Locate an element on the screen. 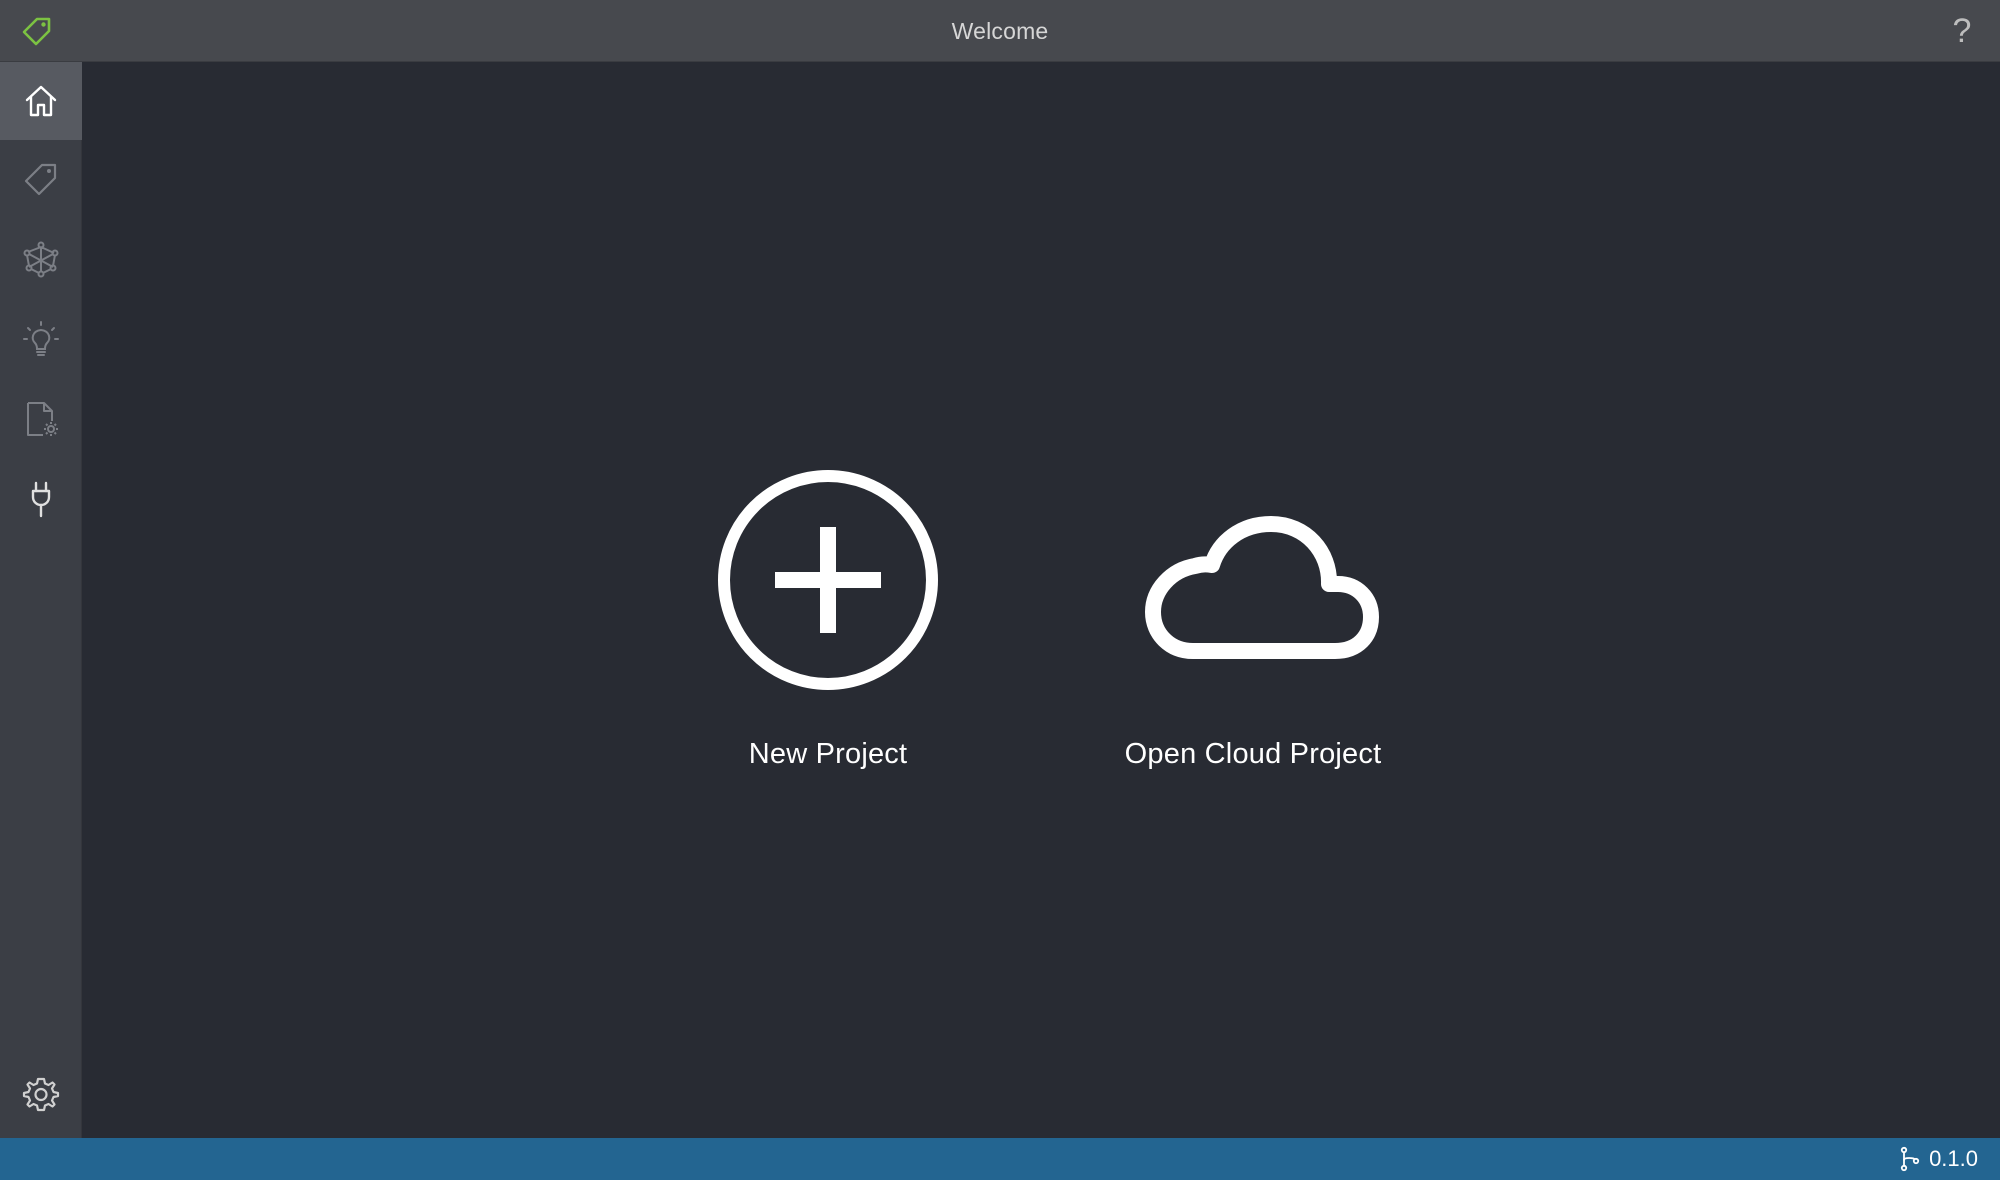 The width and height of the screenshot is (2000, 1180). help-button: ? is located at coordinates (1962, 31).